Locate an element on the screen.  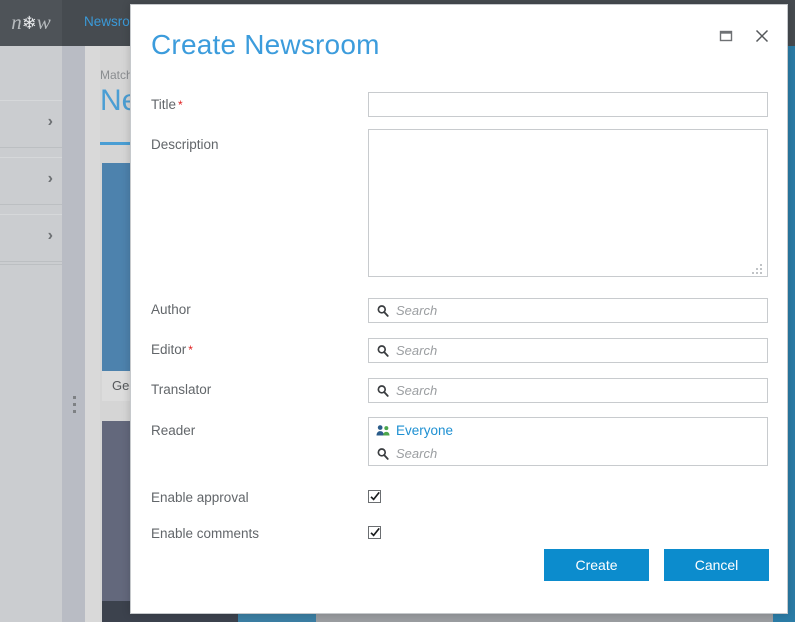
people-icon is located at coordinates (383, 429).